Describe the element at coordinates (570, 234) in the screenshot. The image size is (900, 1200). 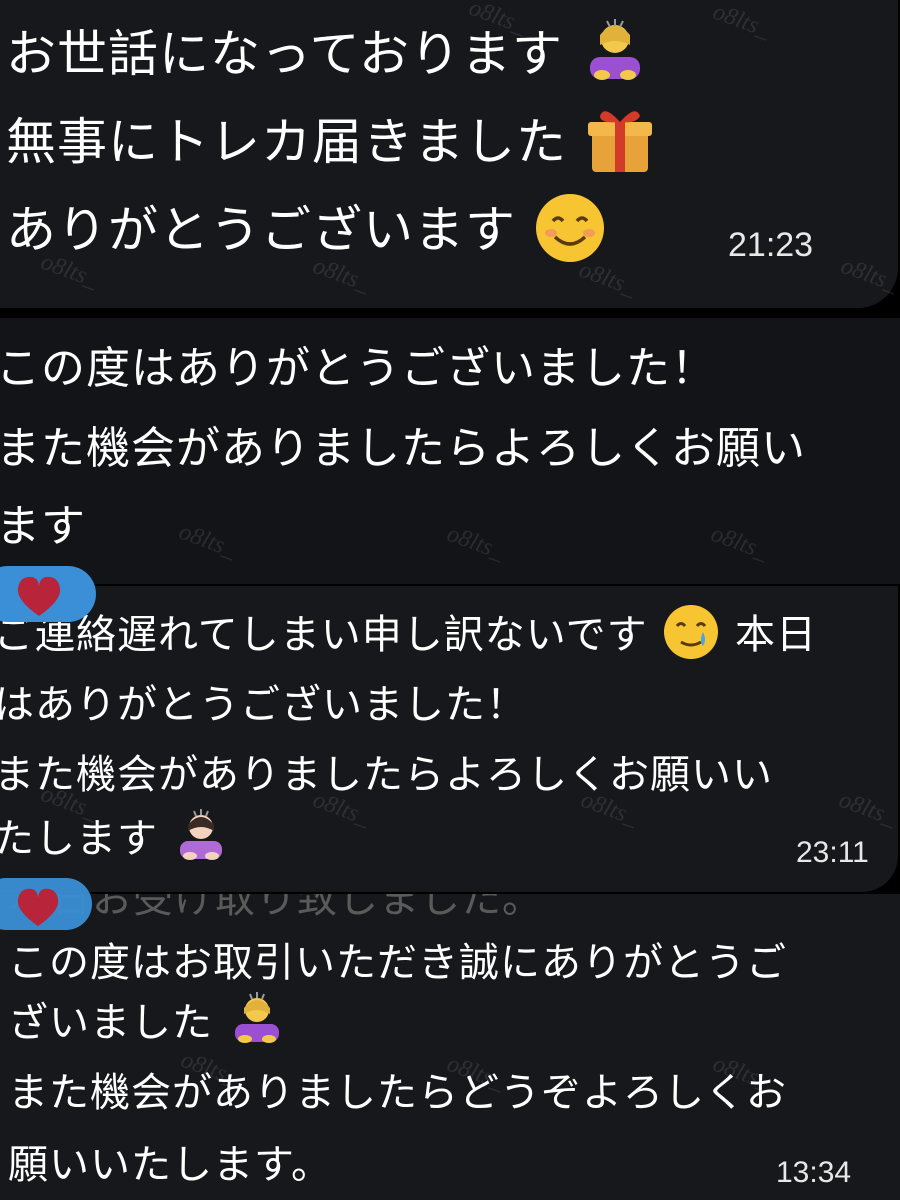
I see `smiling-face-icon` at that location.